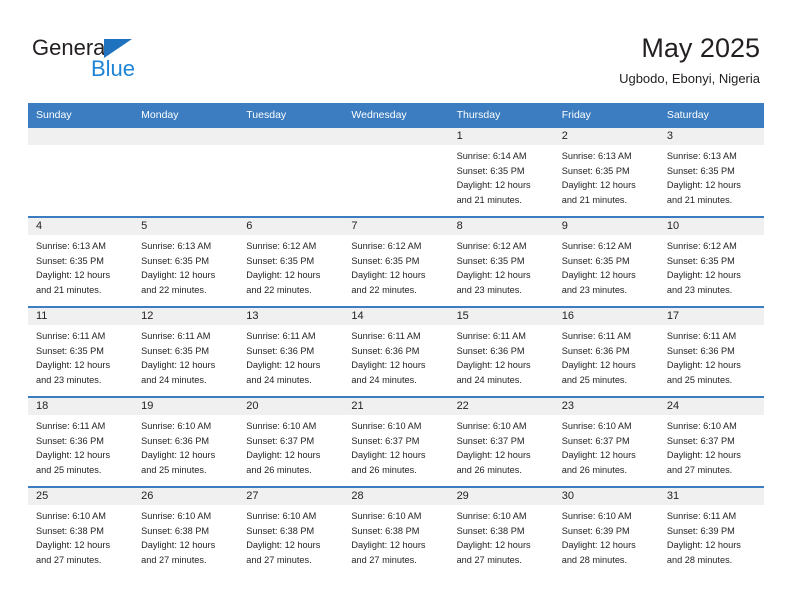  I want to click on title-block: May 2025 Ugbodo, Ebonyi, Nigeria, so click(689, 60).